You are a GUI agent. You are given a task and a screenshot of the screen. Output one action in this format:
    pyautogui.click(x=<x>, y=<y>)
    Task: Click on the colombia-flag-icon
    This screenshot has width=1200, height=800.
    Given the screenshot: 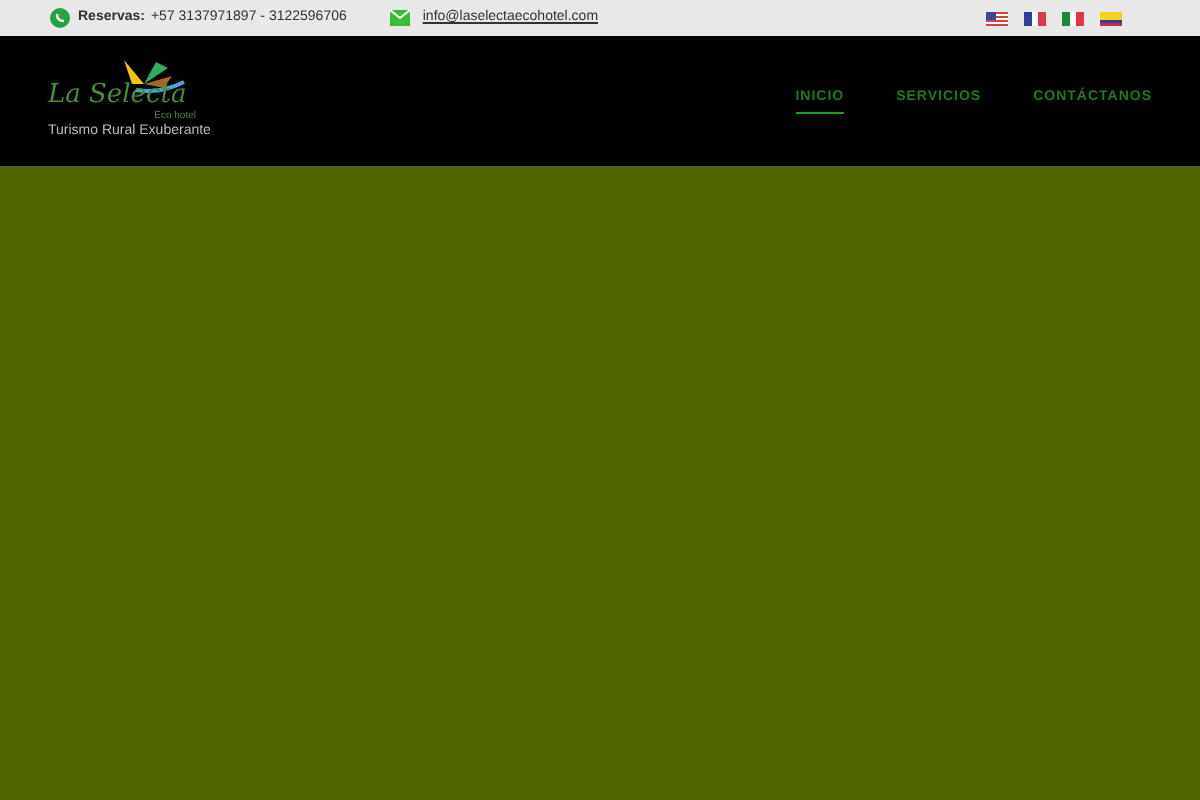 What is the action you would take?
    pyautogui.click(x=1111, y=18)
    